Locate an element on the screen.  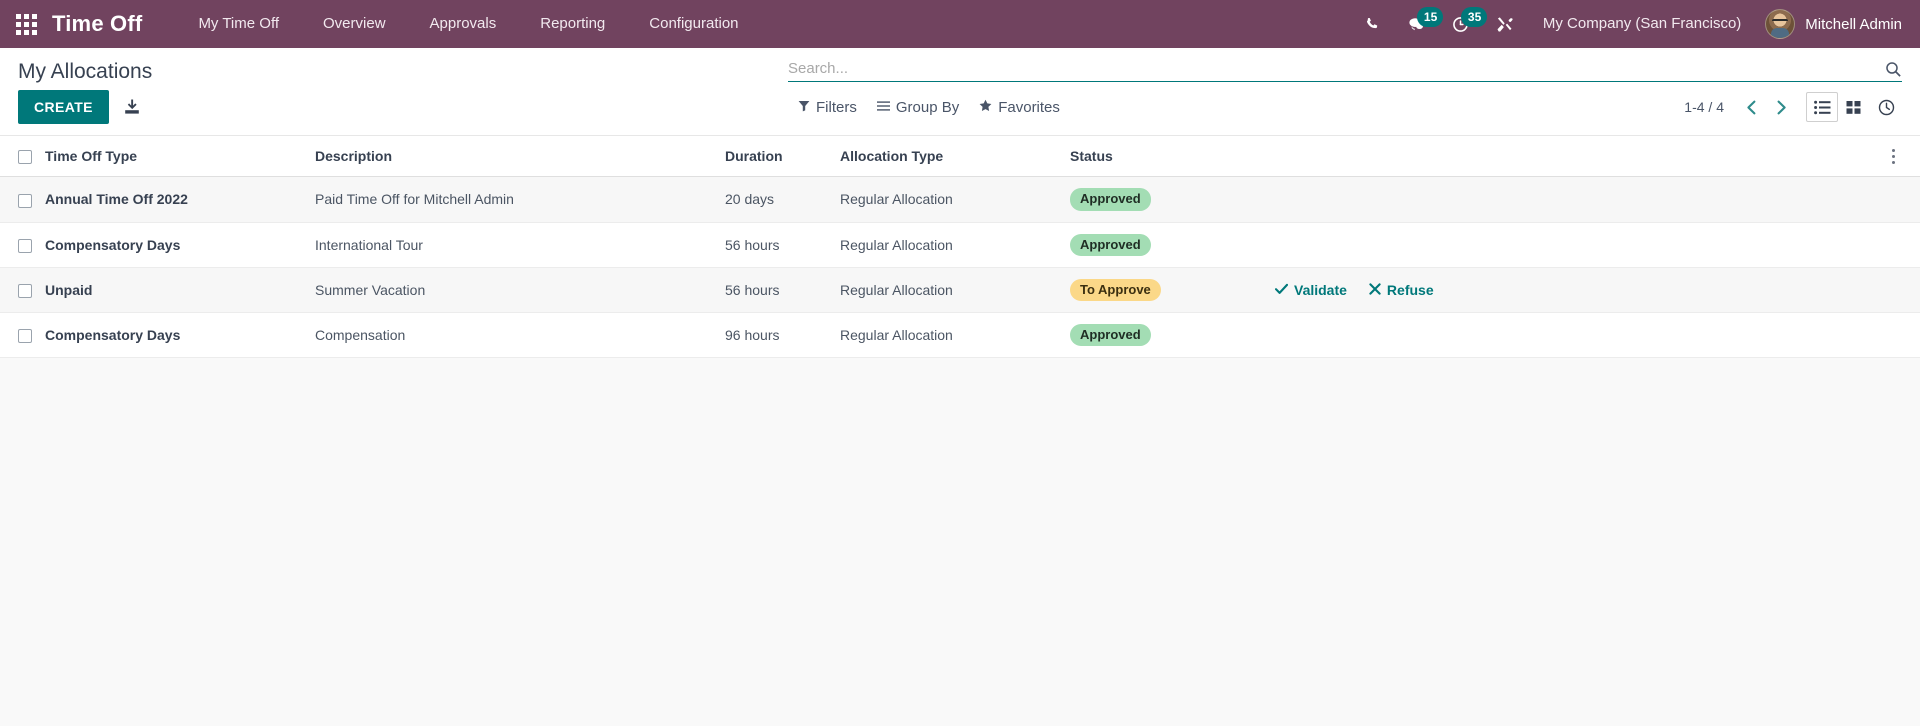
view-switcher is located at coordinates (1854, 107).